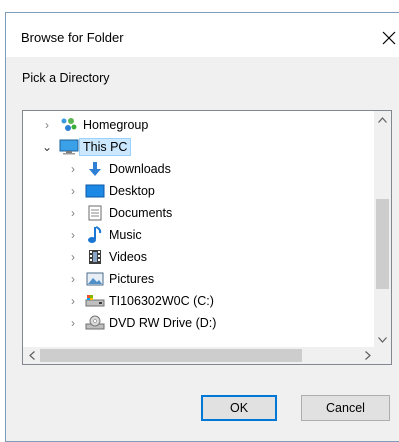  I want to click on computer-icon, so click(69, 147).